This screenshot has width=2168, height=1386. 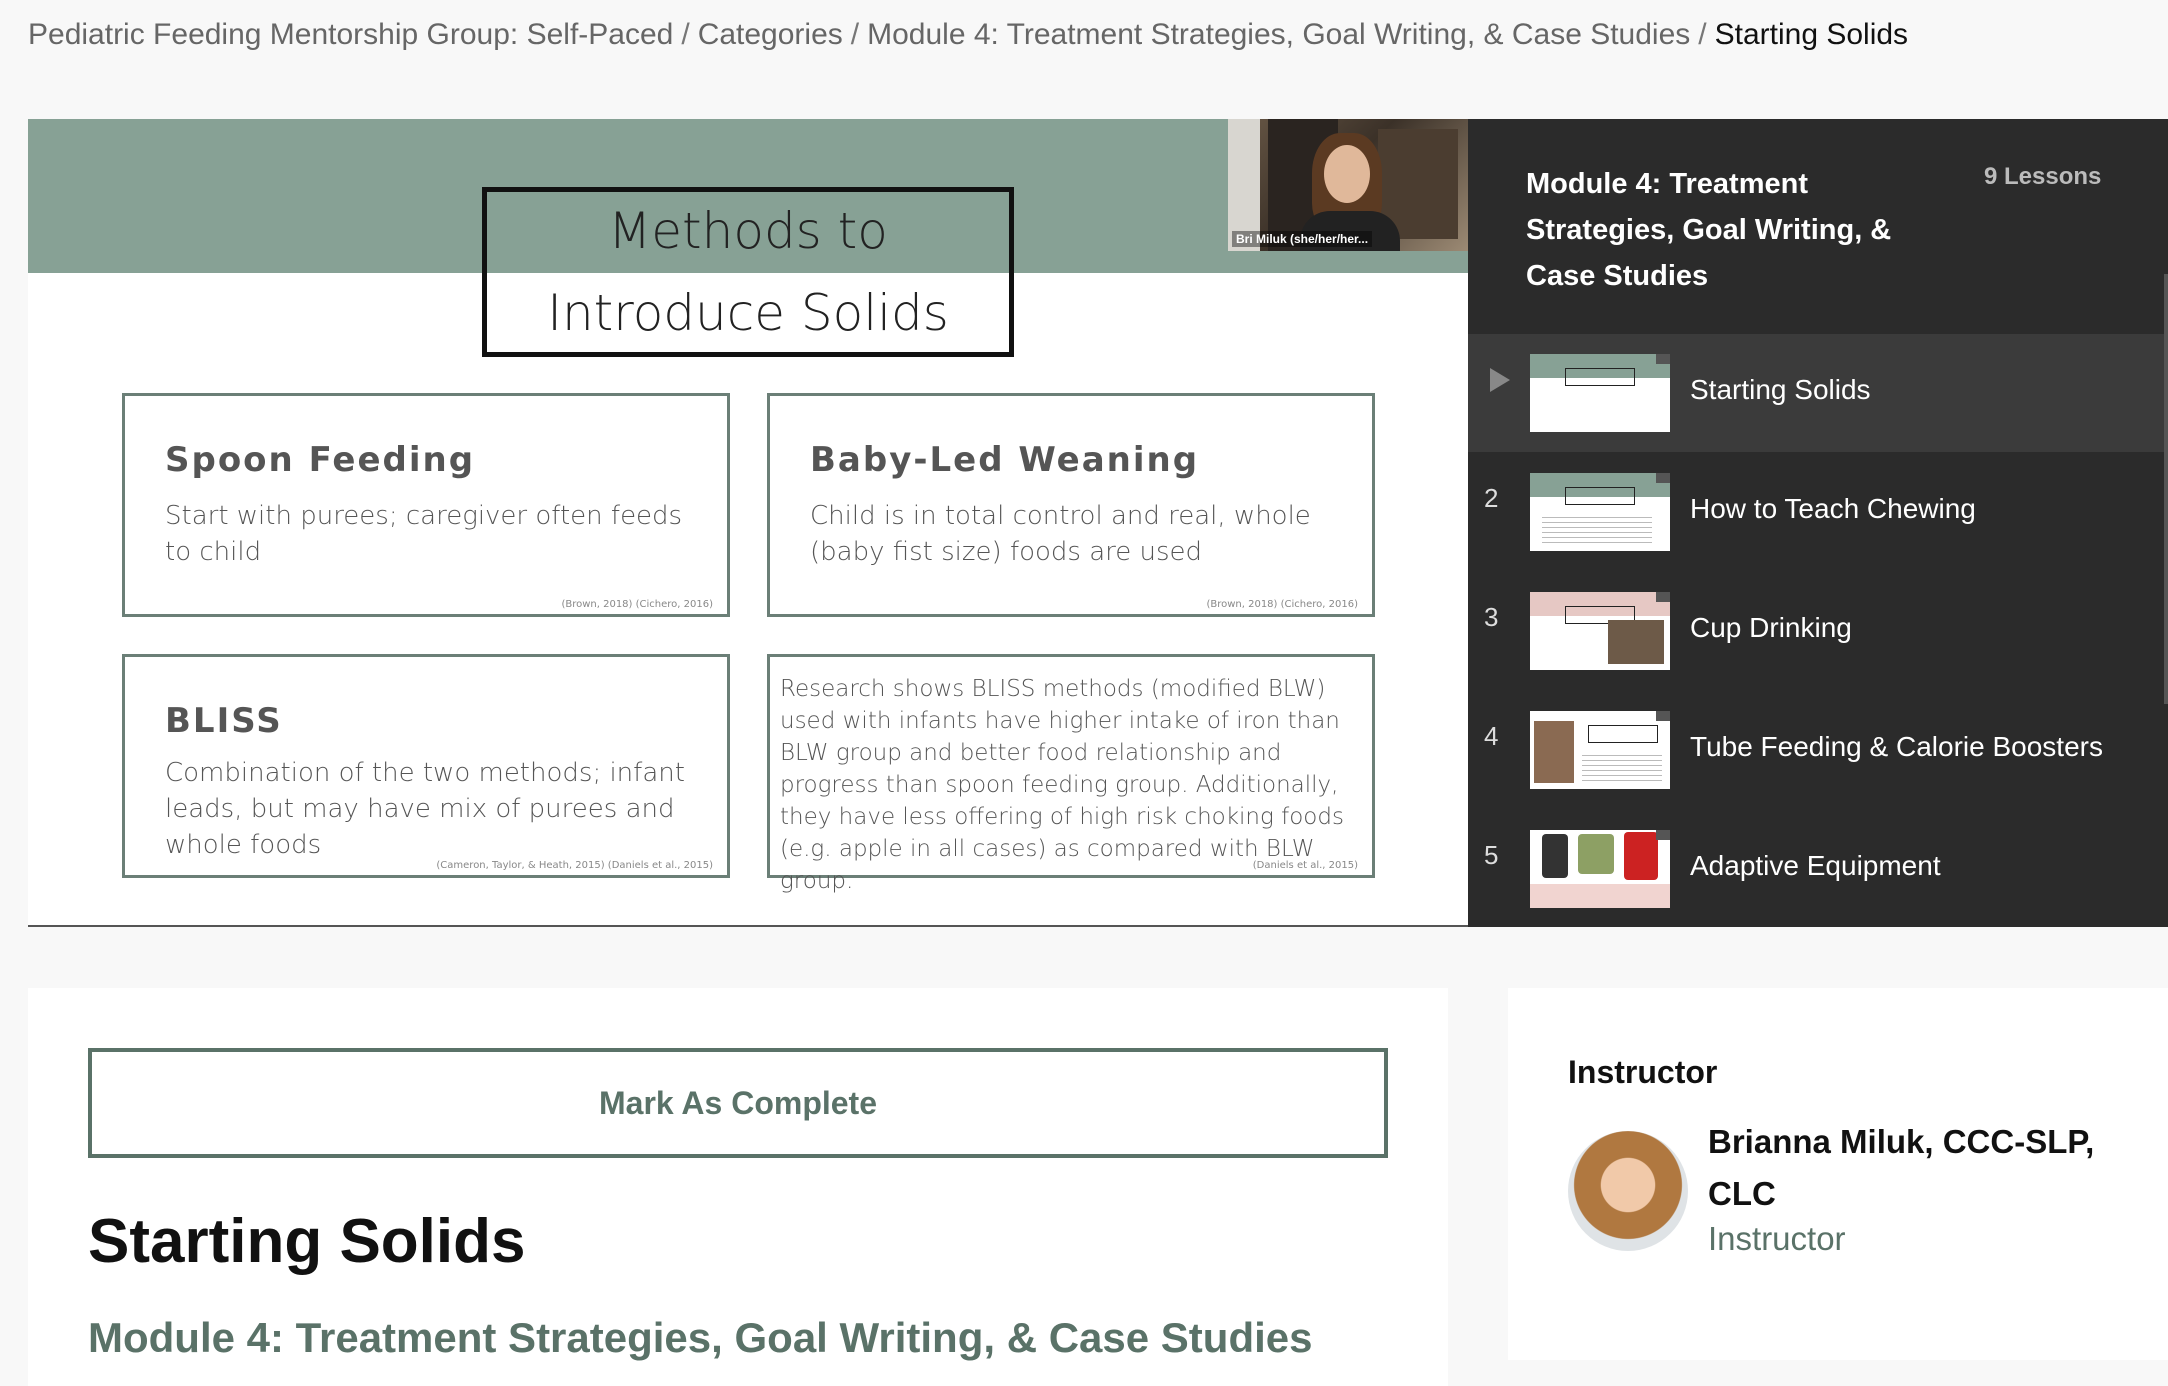 I want to click on instructor-heading: Instructor, so click(x=1643, y=1072).